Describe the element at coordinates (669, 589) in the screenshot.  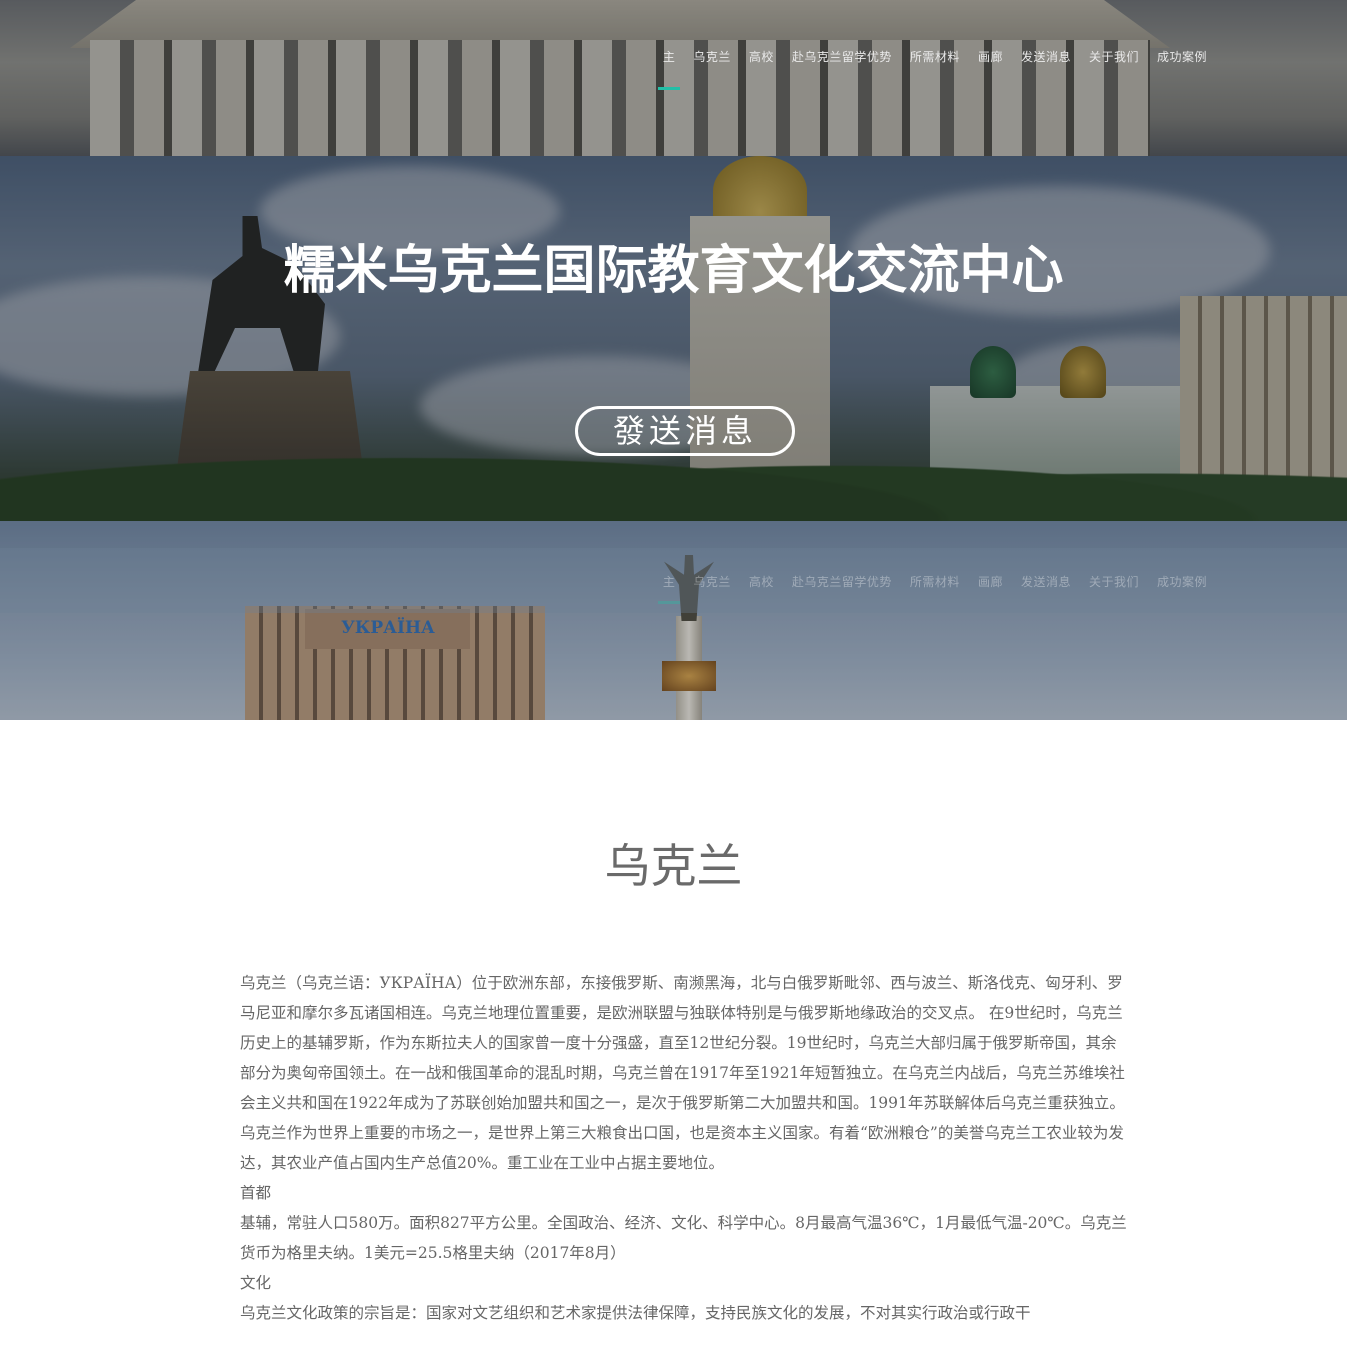
I see `ghost-nav-item-home: 主` at that location.